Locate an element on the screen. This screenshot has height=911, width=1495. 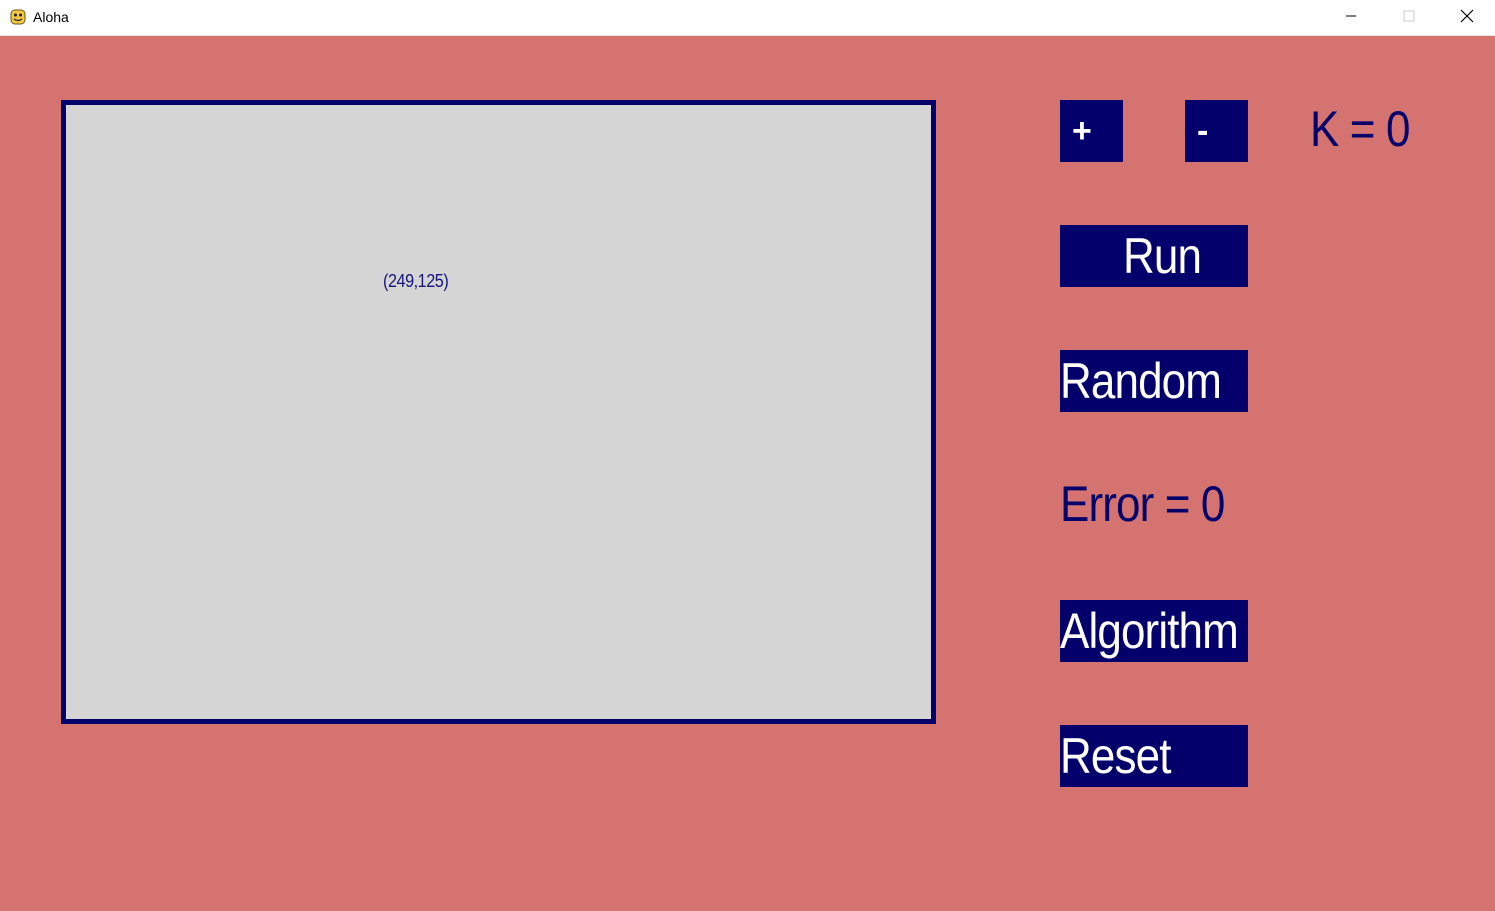
random-button: Random is located at coordinates (1154, 381).